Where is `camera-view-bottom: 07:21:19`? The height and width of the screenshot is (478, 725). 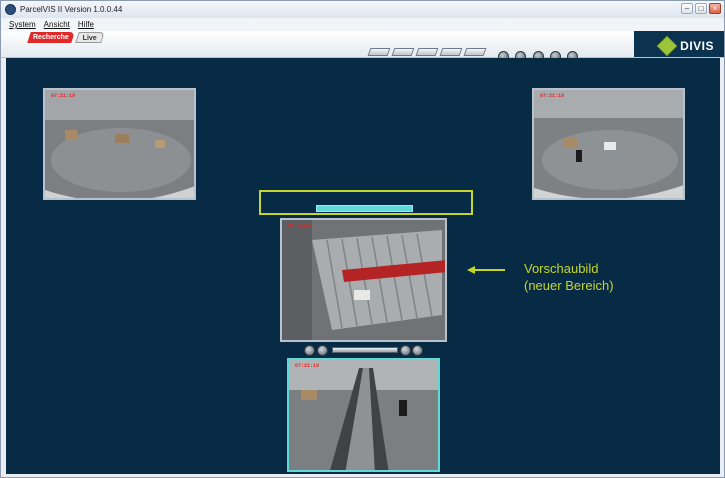
camera-view-bottom: 07:21:19 is located at coordinates (363, 415).